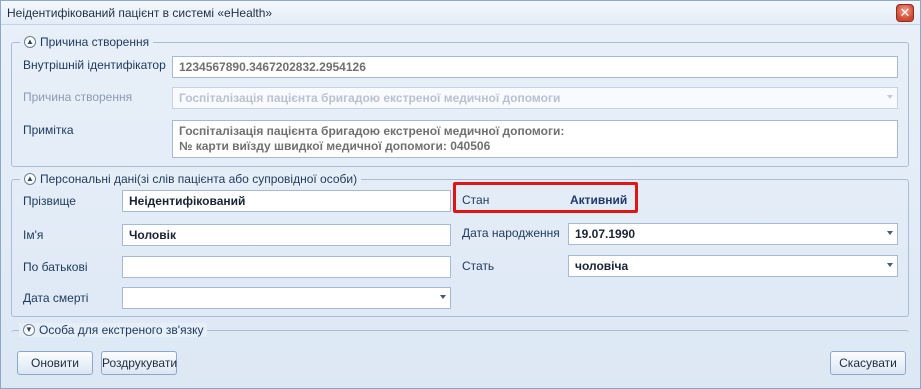 The width and height of the screenshot is (921, 389). What do you see at coordinates (95, 42) in the screenshot?
I see `reason-group-title: Причина створення` at bounding box center [95, 42].